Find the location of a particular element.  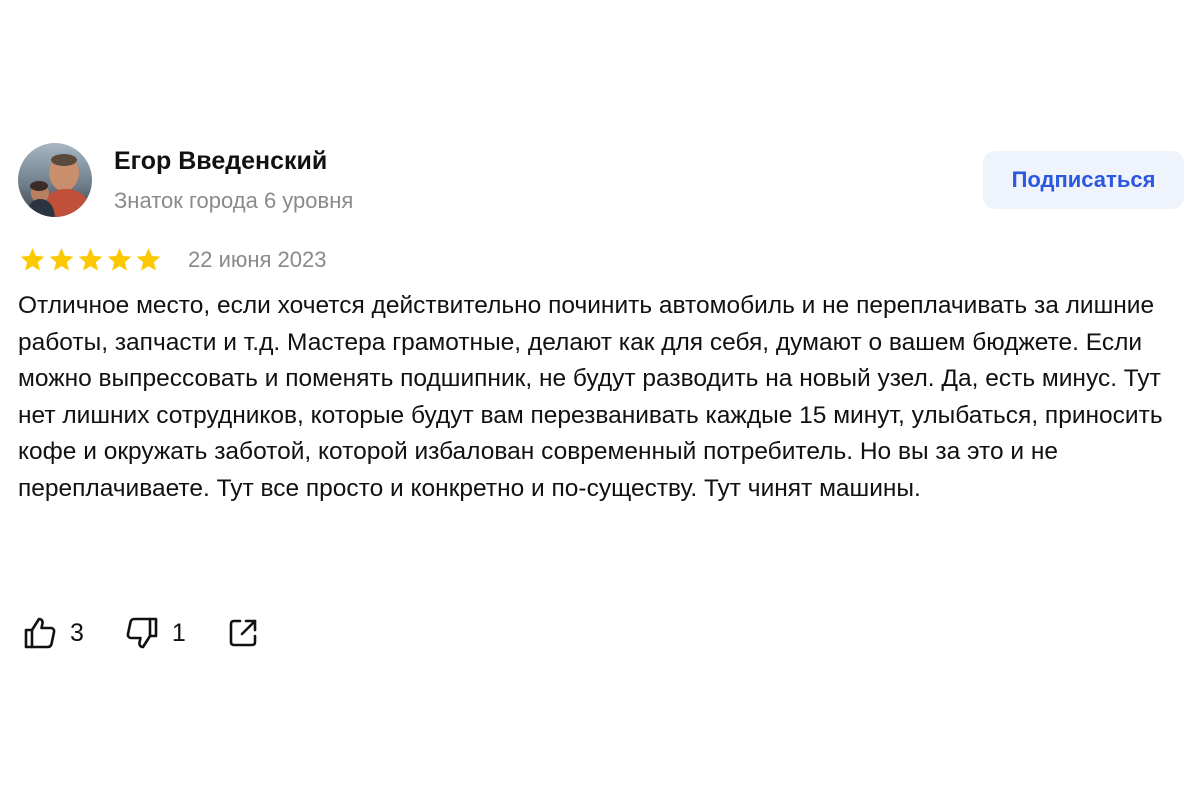

like-button: 3 is located at coordinates (53, 633).